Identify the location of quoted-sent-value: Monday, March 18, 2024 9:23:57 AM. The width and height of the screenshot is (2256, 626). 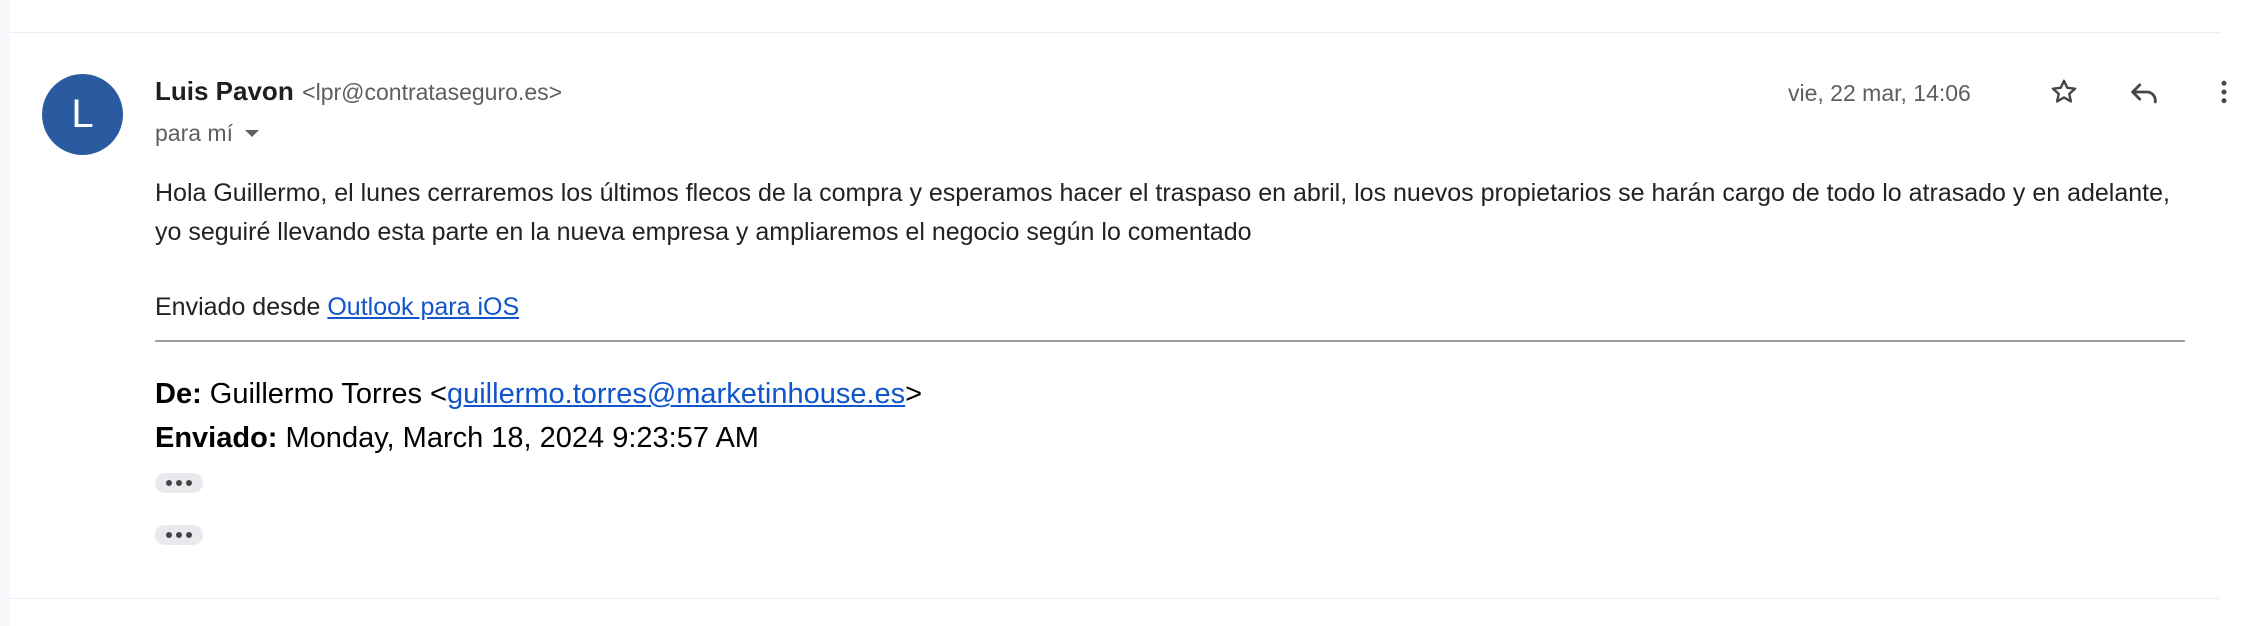
(518, 438).